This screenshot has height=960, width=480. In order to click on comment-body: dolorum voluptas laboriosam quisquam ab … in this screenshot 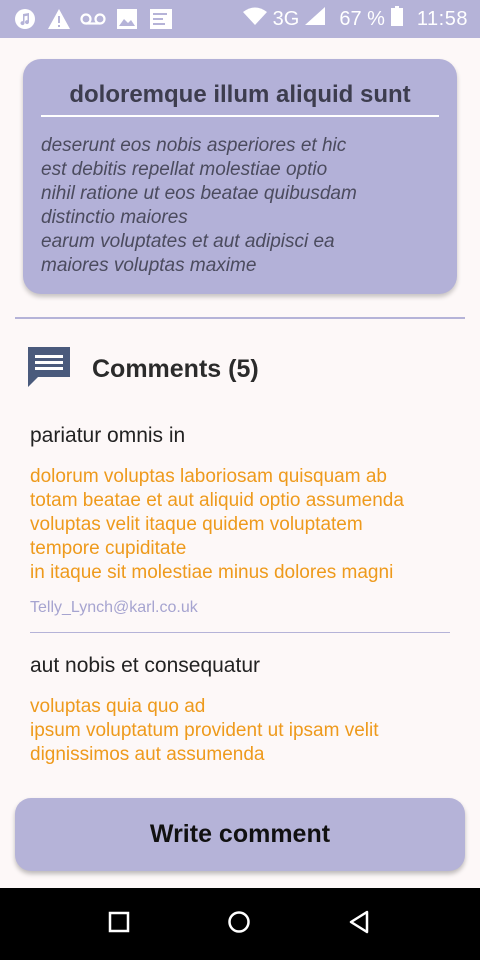, I will do `click(217, 524)`.